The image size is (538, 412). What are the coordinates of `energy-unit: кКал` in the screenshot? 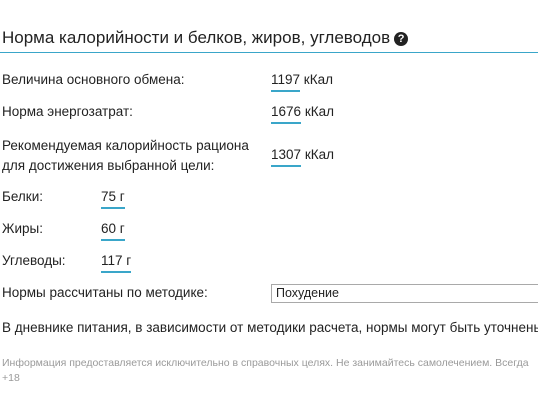 It's located at (319, 111).